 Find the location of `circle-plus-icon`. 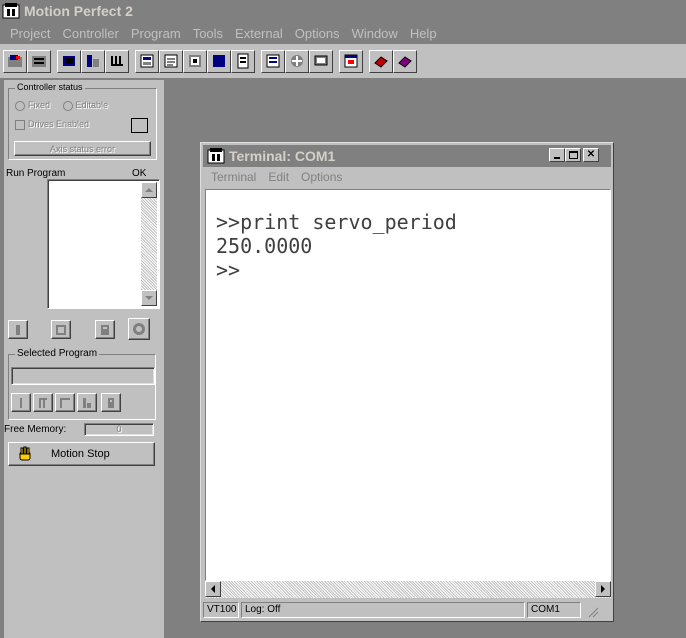

circle-plus-icon is located at coordinates (297, 61).